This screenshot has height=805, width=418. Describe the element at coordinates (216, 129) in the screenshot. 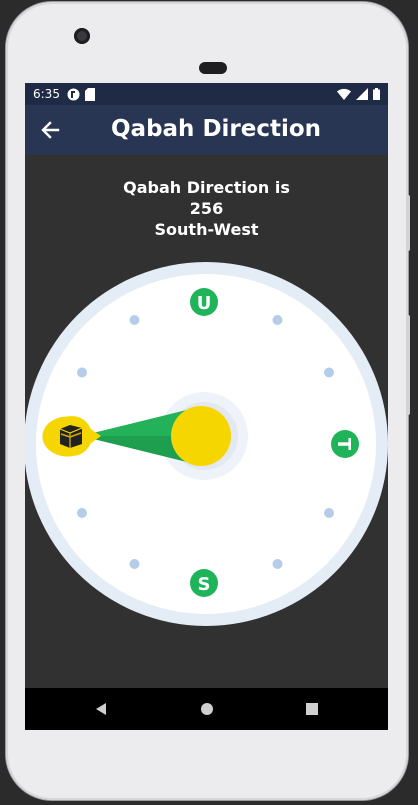

I see `page-title: Qabah Direction` at that location.